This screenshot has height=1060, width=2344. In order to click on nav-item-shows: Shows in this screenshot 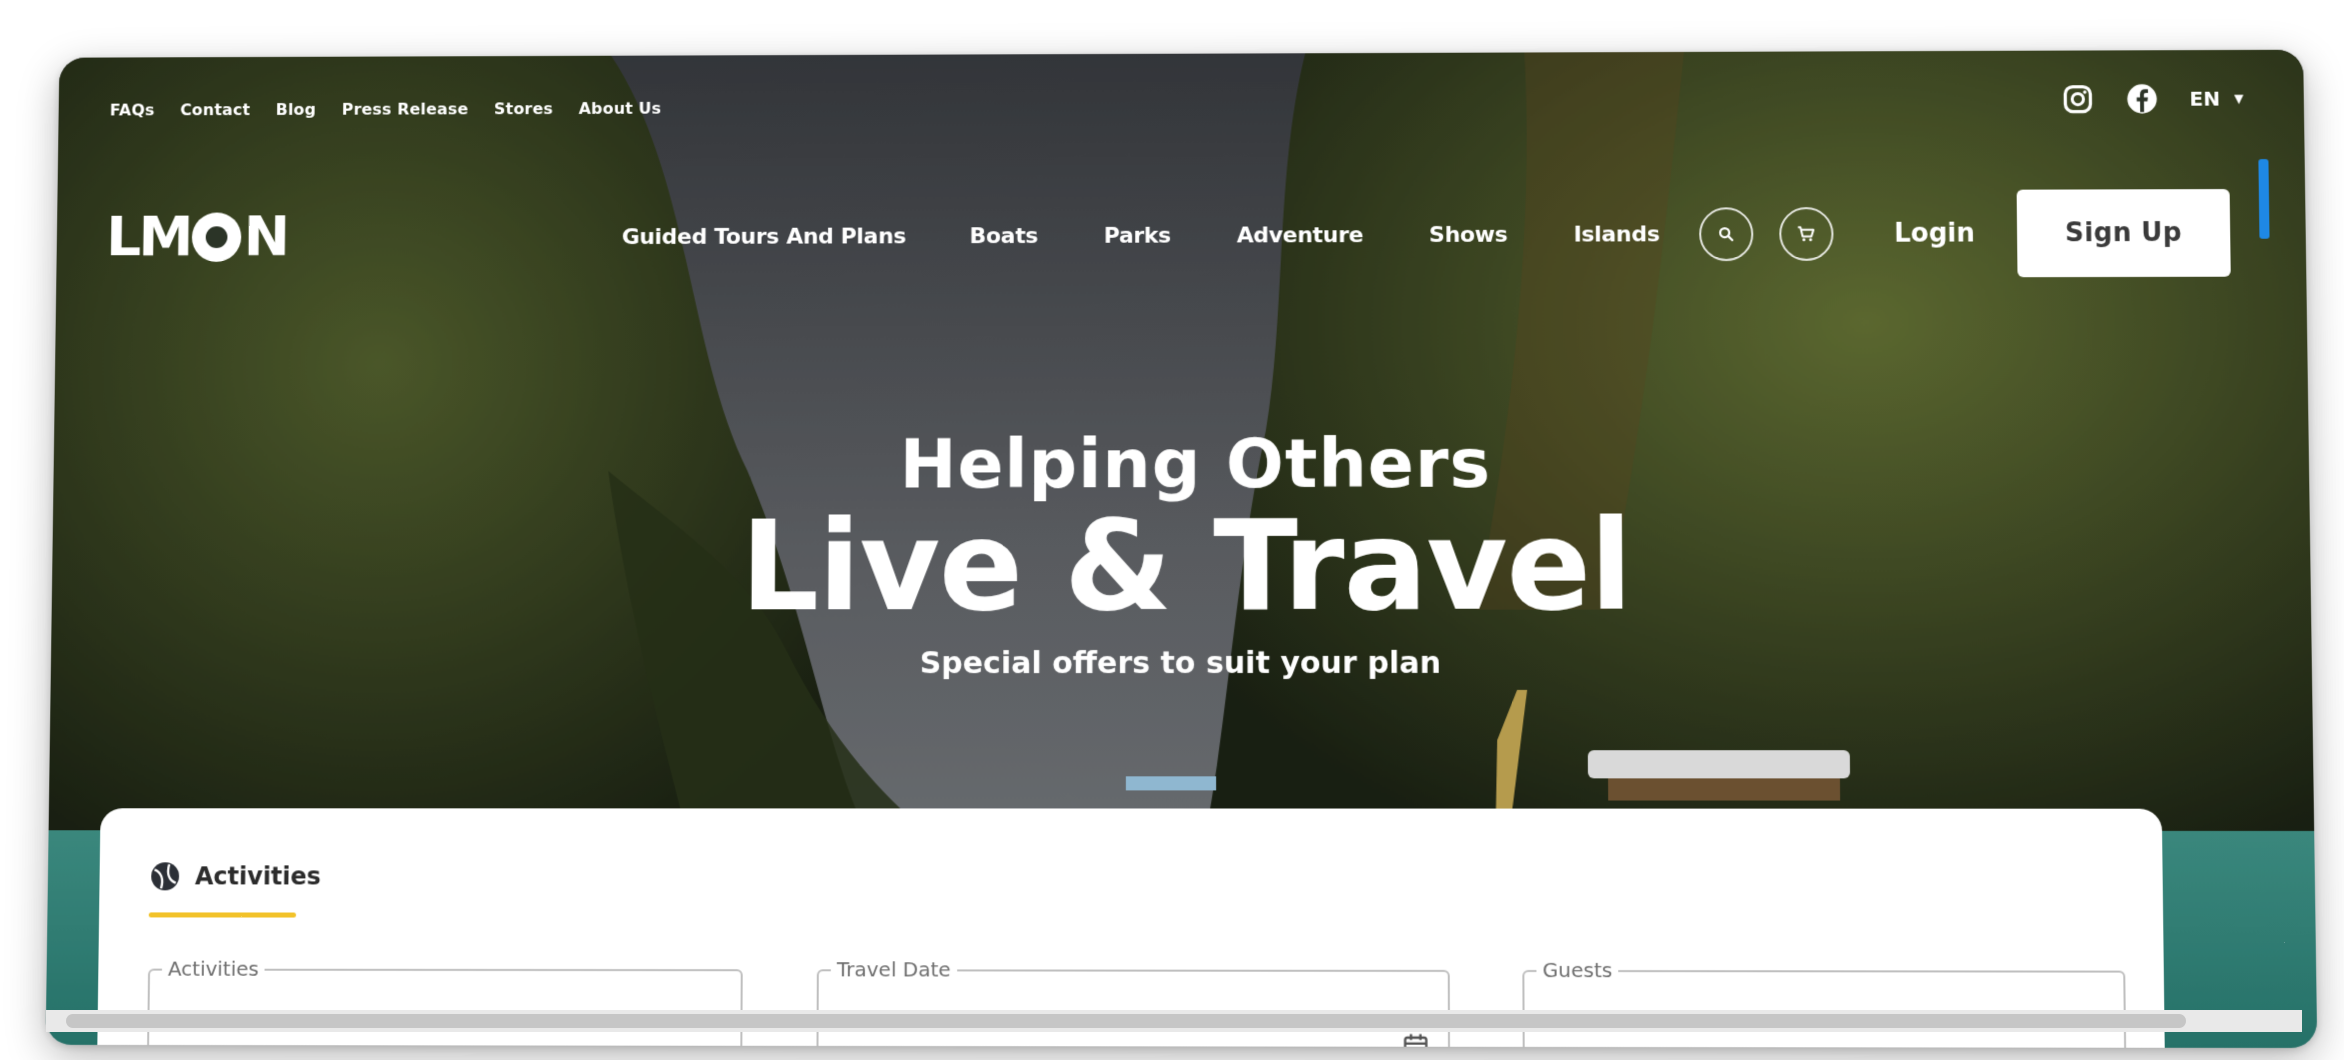, I will do `click(1468, 234)`.